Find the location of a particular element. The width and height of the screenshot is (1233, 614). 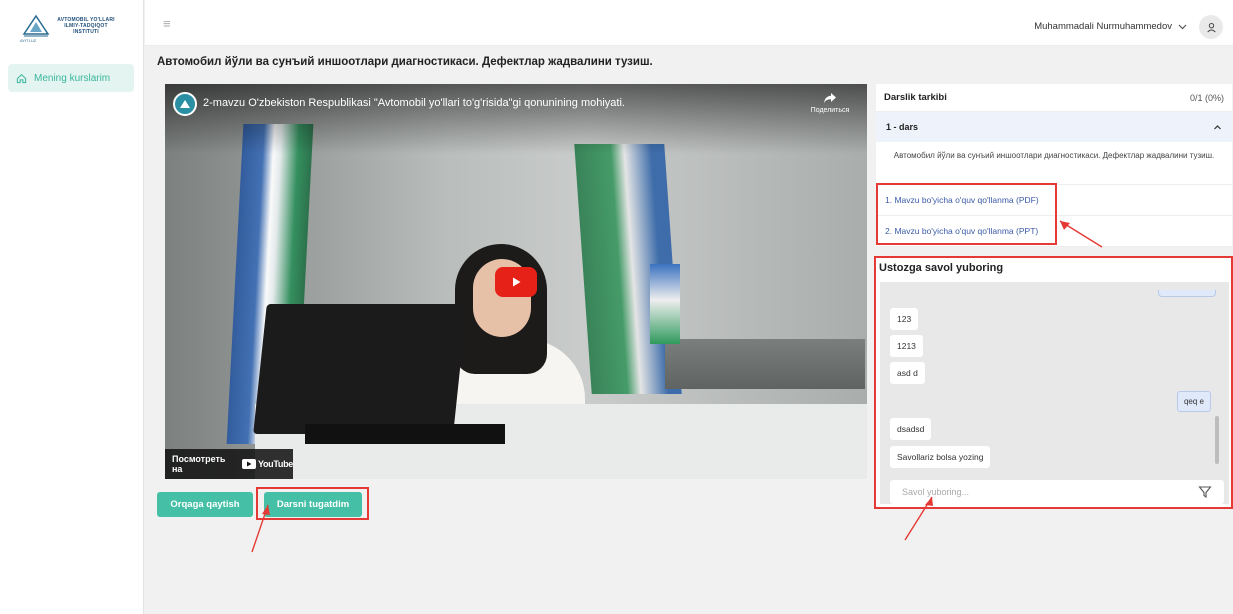

chat-title: Ustozga savol yuboring is located at coordinates (941, 268).